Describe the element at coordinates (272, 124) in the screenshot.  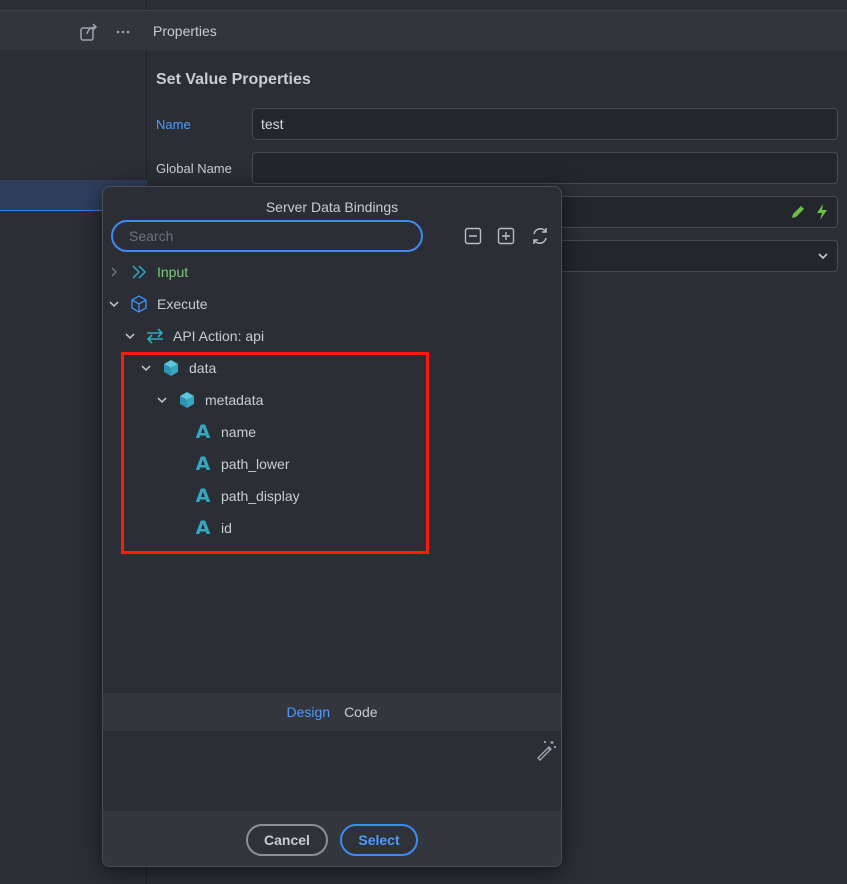
I see `name-field-value: test` at that location.